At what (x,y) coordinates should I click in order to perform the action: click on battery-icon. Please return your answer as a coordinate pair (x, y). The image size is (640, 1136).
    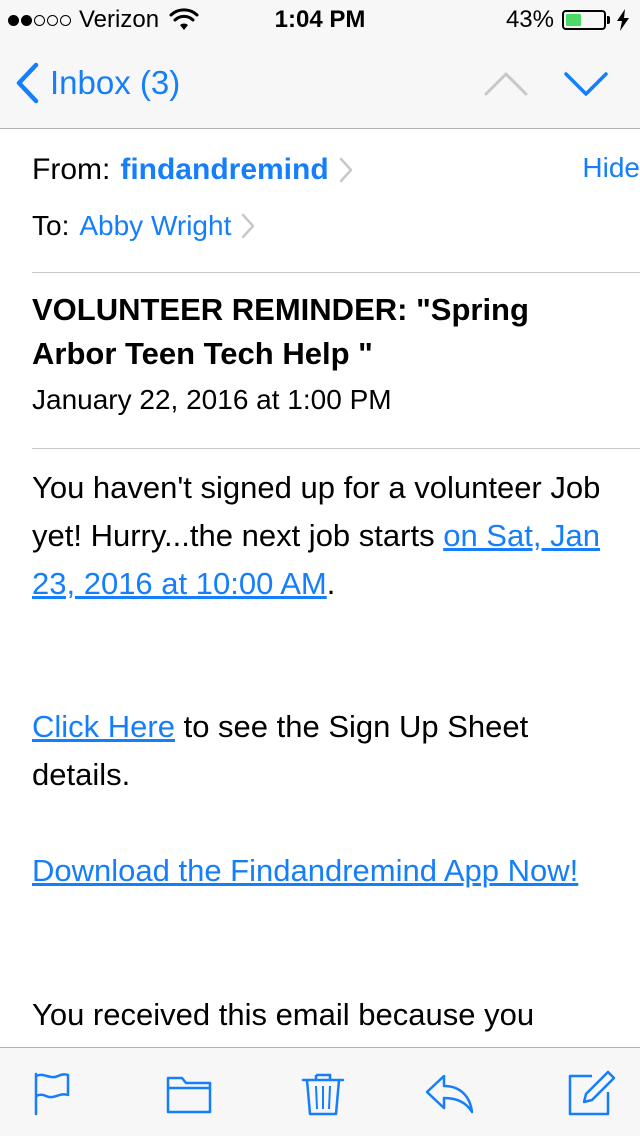
    Looking at the image, I should click on (584, 20).